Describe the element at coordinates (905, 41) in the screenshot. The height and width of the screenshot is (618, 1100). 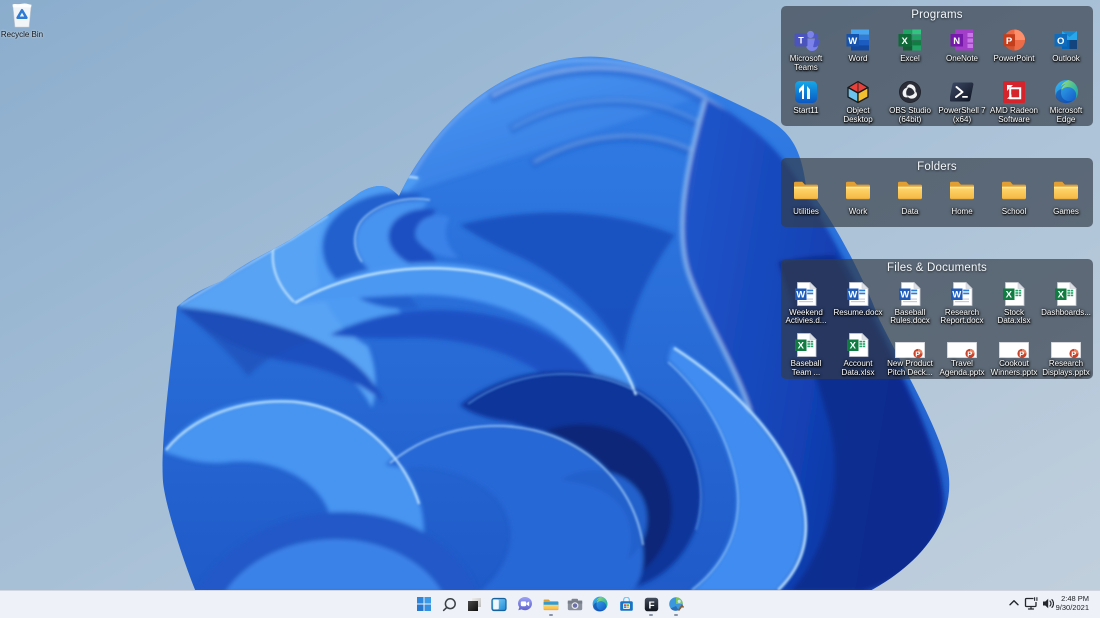
I see `svg-text: X` at that location.